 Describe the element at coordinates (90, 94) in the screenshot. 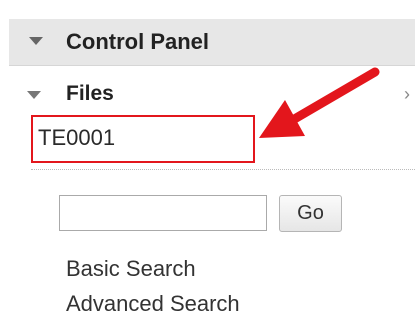

I see `files-section-title: Files` at that location.